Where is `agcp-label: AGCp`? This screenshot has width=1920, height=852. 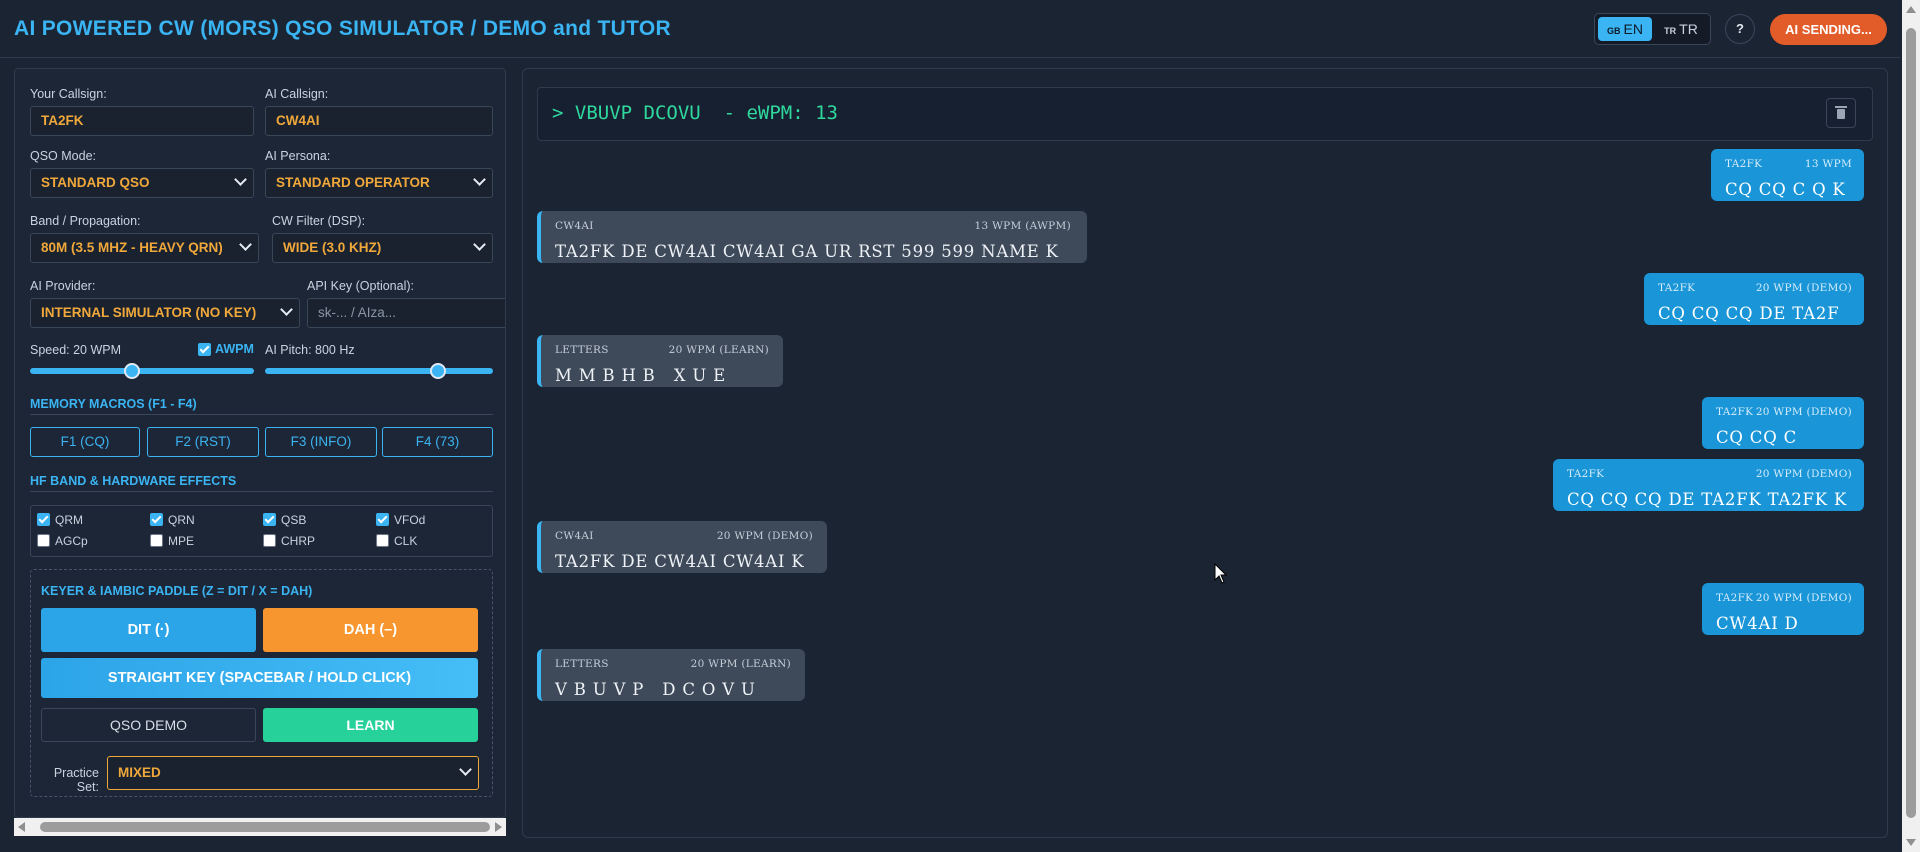 agcp-label: AGCp is located at coordinates (71, 541).